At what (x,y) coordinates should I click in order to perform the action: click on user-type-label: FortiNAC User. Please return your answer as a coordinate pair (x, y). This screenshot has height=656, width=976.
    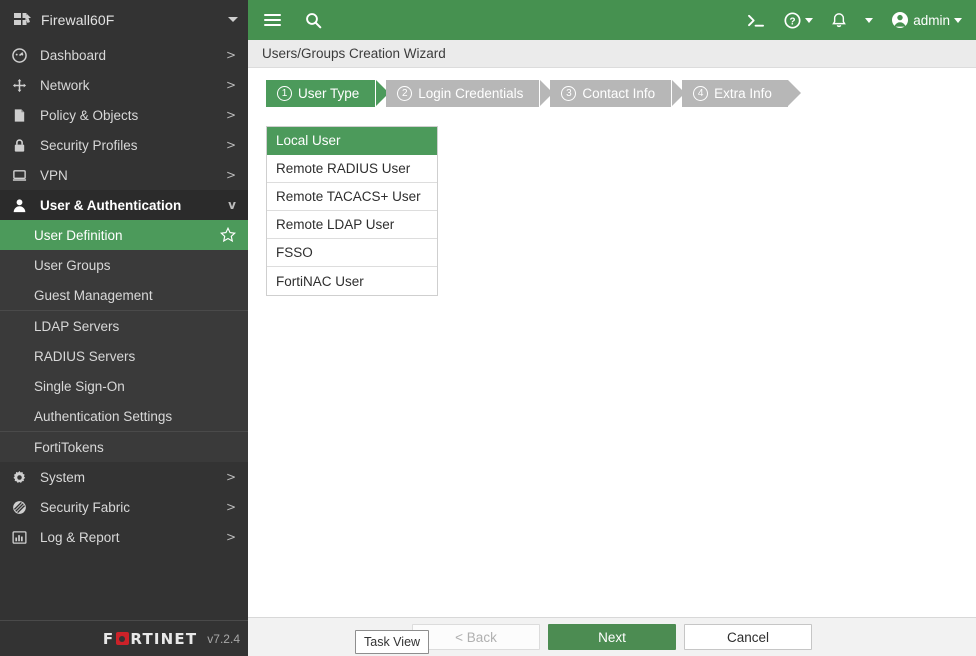
    Looking at the image, I should click on (320, 281).